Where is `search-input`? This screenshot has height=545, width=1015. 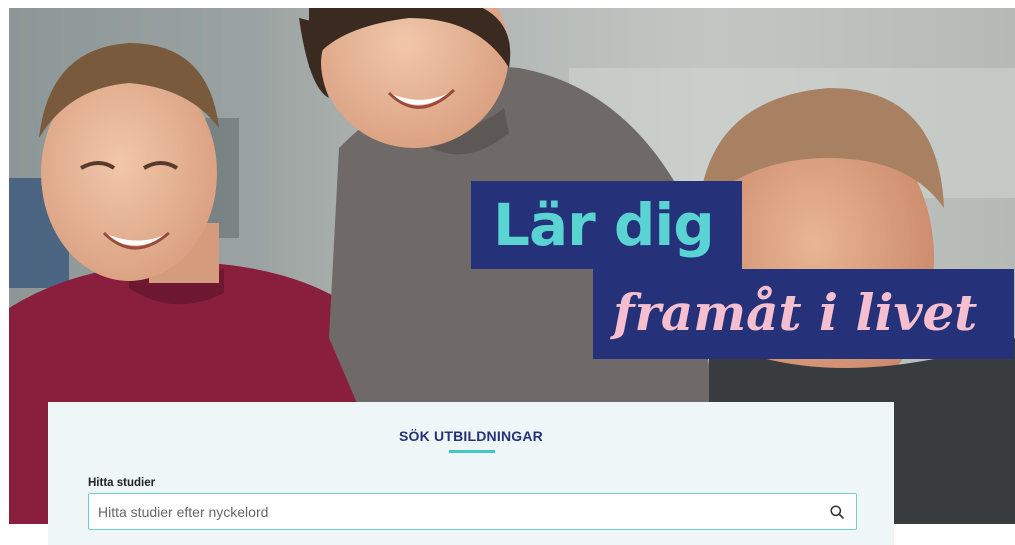
search-input is located at coordinates (449, 511).